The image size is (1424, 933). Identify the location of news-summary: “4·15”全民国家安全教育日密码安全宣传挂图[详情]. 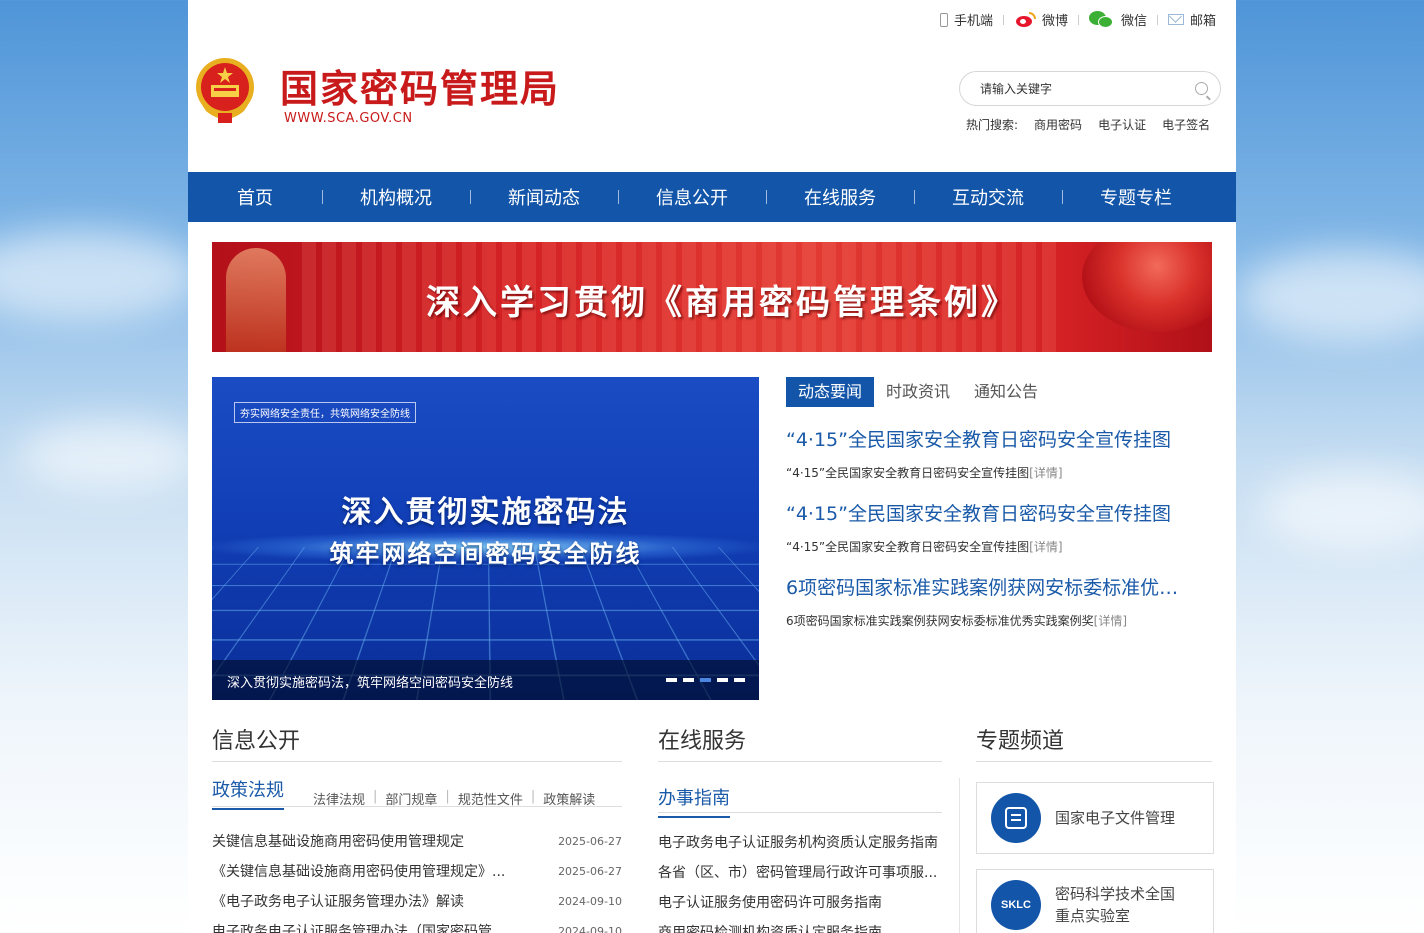
(999, 472).